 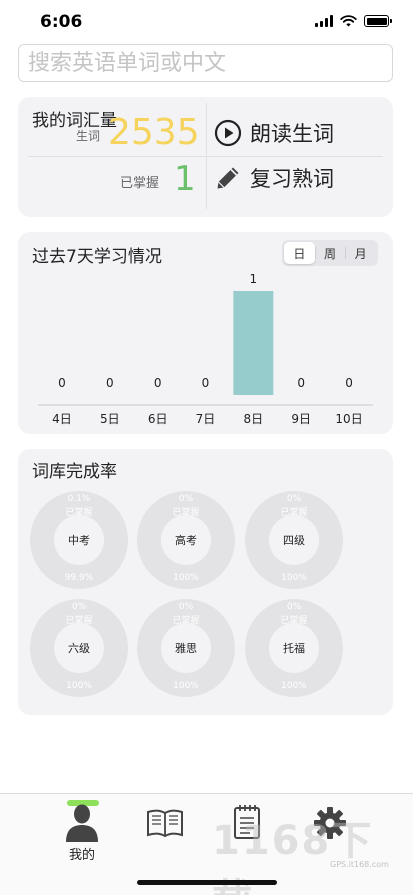 I want to click on search-box, so click(x=205, y=63).